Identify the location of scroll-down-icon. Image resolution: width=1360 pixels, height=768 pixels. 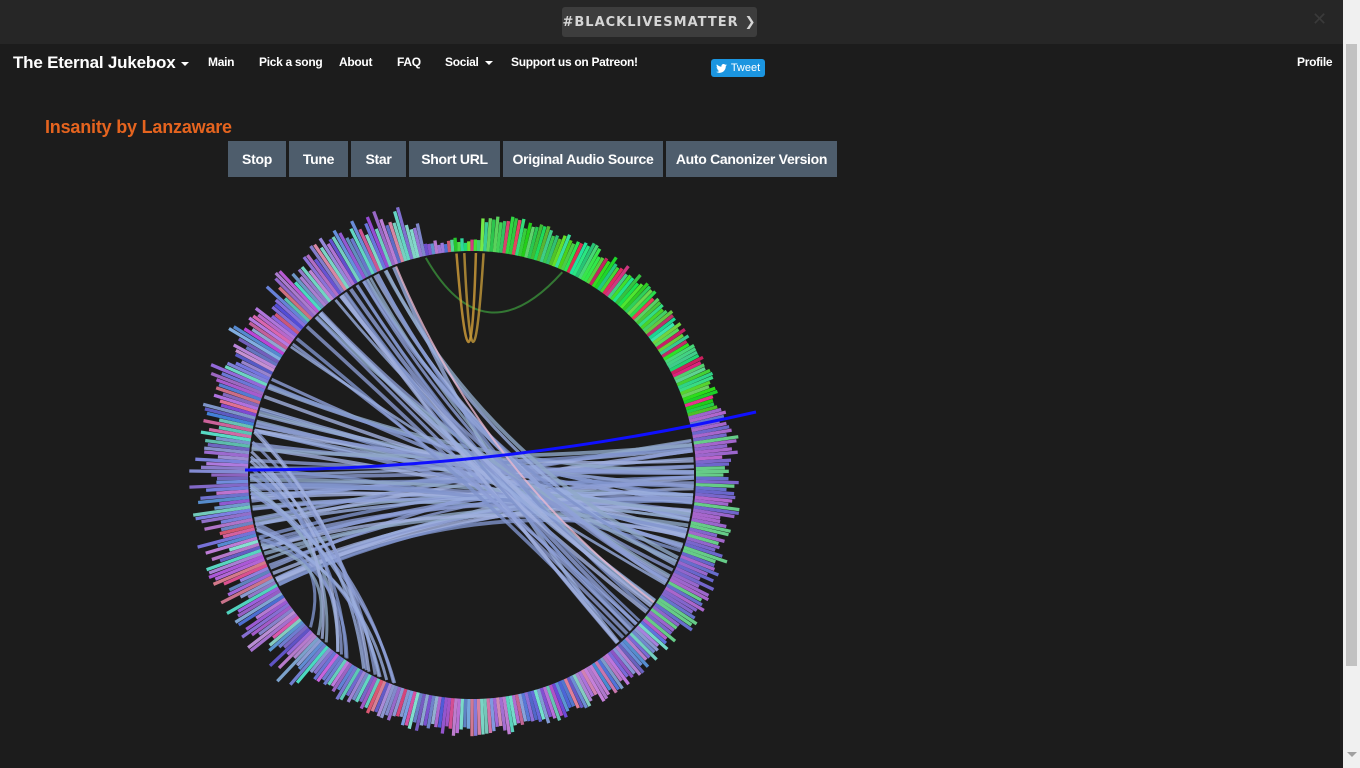
(1352, 754).